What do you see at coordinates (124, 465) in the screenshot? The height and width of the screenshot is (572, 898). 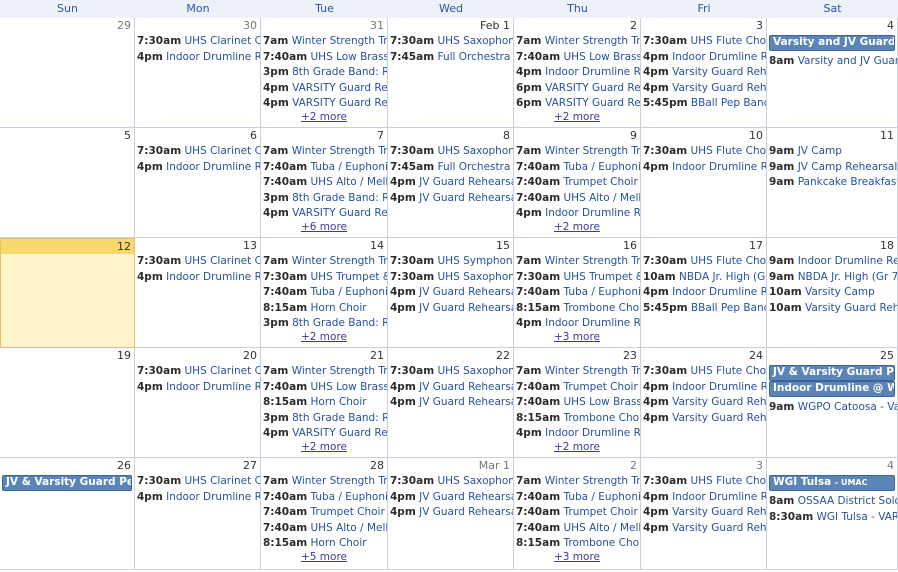 I see `day-number: 26` at bounding box center [124, 465].